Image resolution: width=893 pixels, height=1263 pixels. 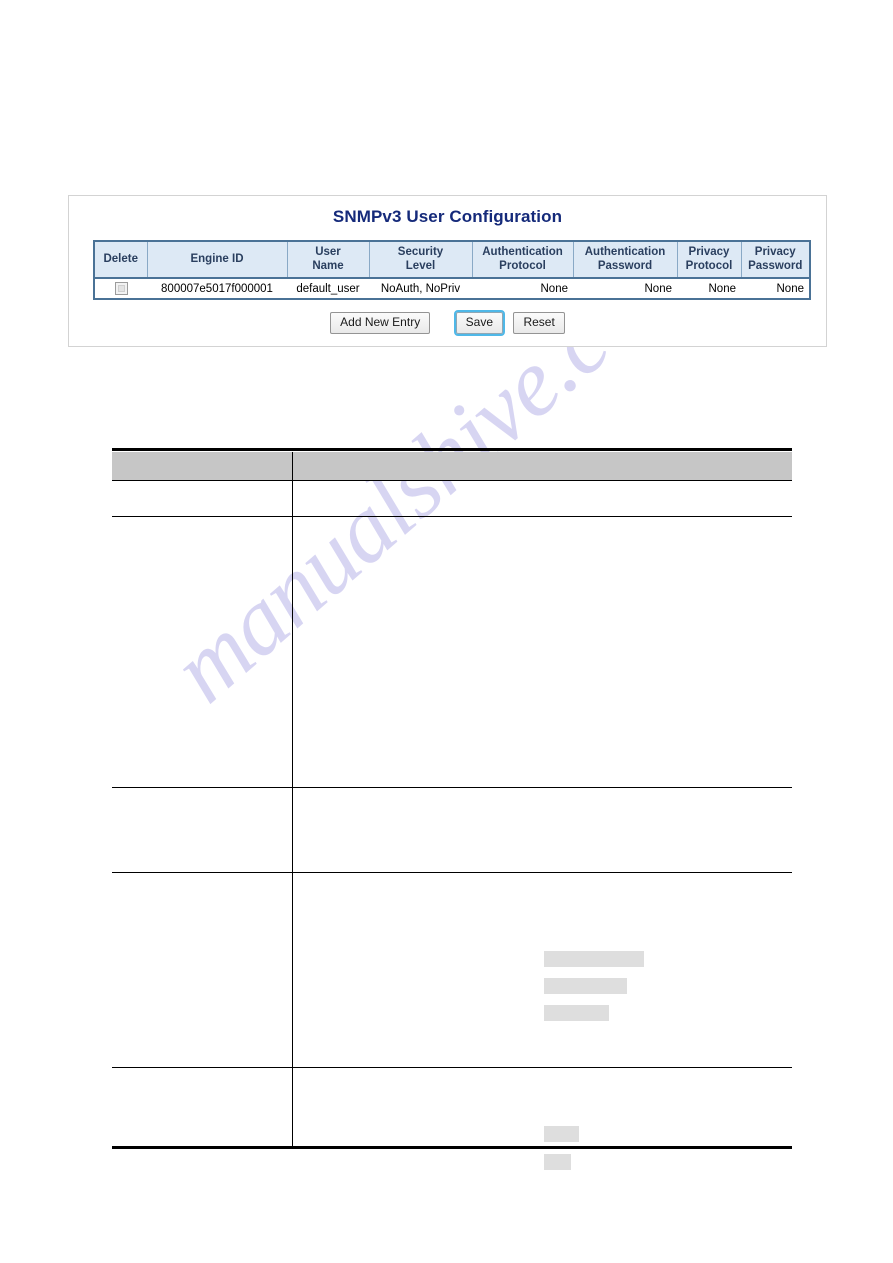 What do you see at coordinates (328, 265) in the screenshot?
I see `column-header-user-name-line2: Name` at bounding box center [328, 265].